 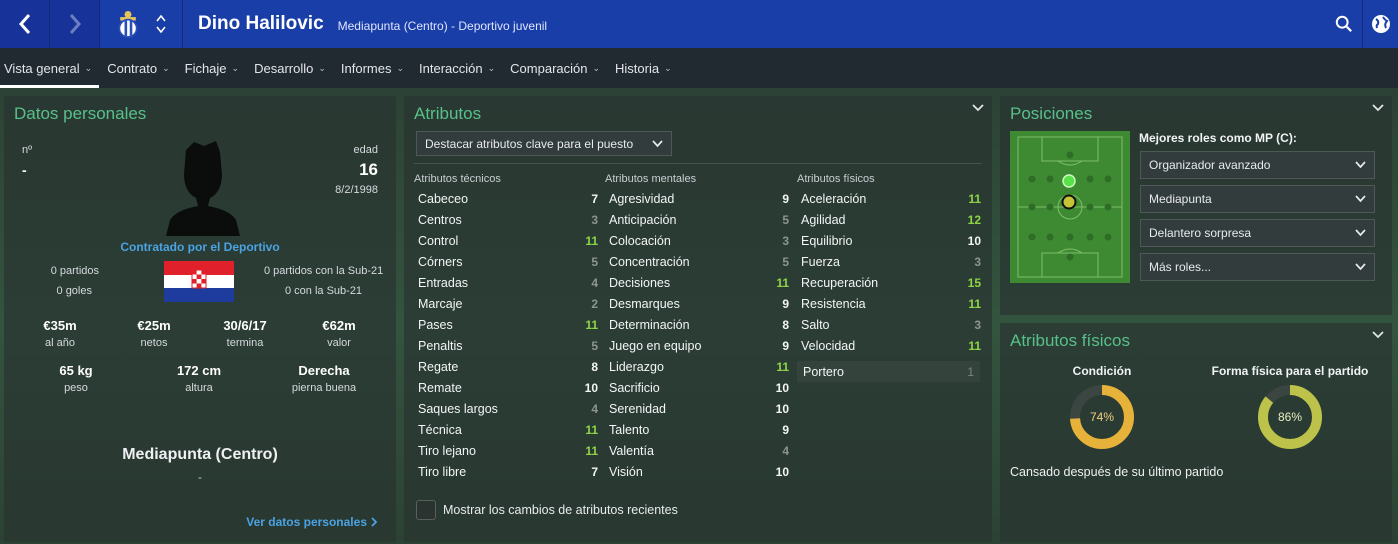 I want to click on chevron-up-icon, so click(x=161, y=18).